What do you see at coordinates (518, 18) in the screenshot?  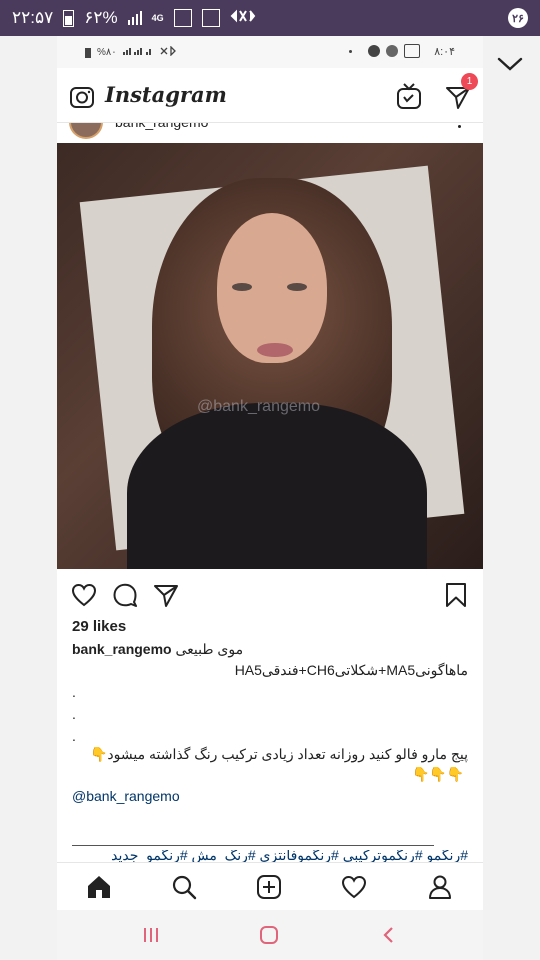 I see `notification-count: ۲۶` at bounding box center [518, 18].